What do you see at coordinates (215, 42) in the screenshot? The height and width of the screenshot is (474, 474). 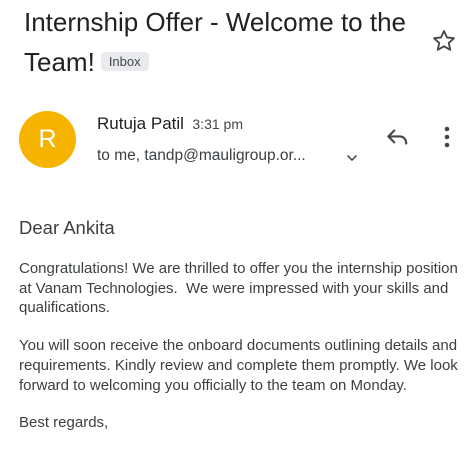 I see `subject-text: Internship Offer - Welcome to the Team!` at bounding box center [215, 42].